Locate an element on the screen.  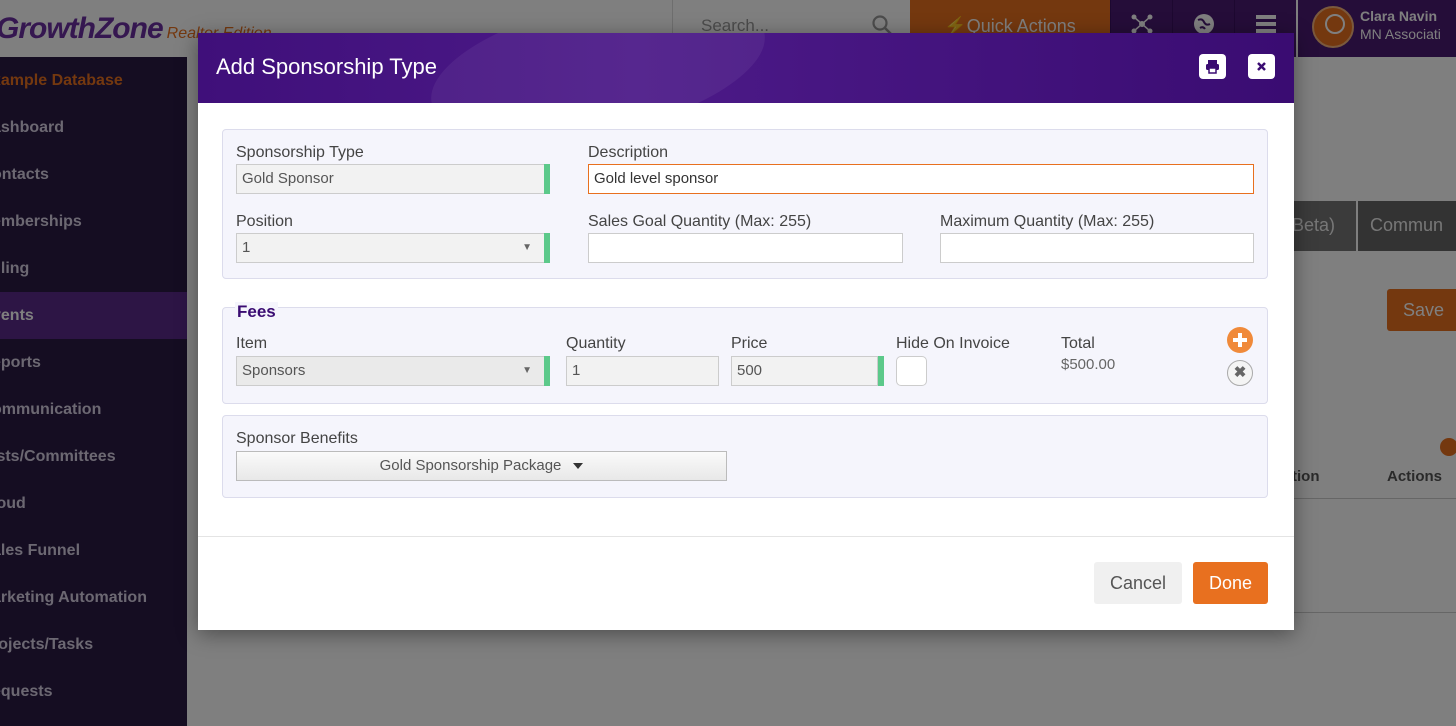
remove-fee-icon: ✖ is located at coordinates (1240, 373).